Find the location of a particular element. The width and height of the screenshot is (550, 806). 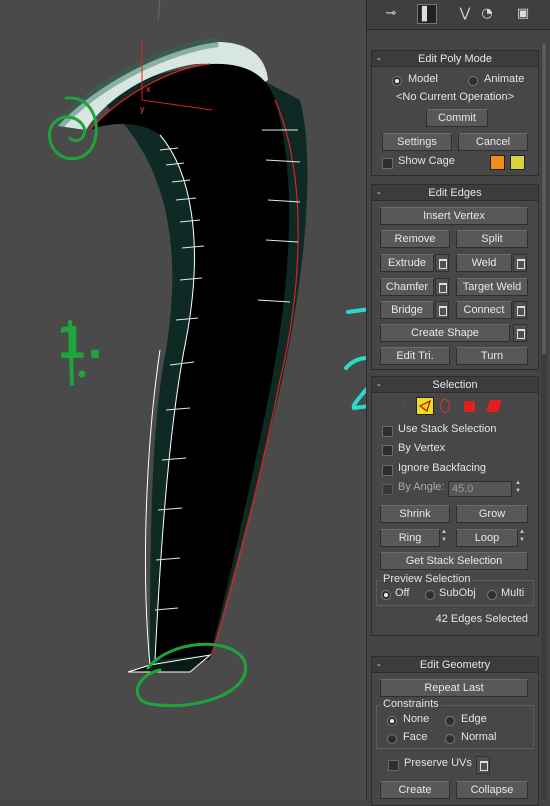

constraint-normal-label: Normal is located at coordinates (479, 737).